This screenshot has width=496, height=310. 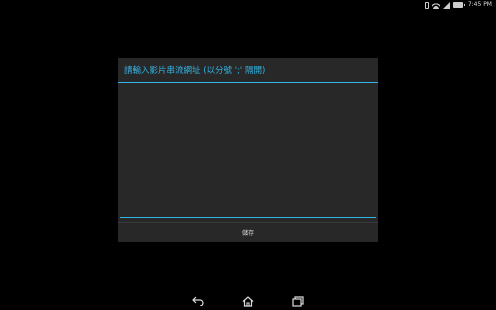 What do you see at coordinates (458, 5) in the screenshot?
I see `battery-icon` at bounding box center [458, 5].